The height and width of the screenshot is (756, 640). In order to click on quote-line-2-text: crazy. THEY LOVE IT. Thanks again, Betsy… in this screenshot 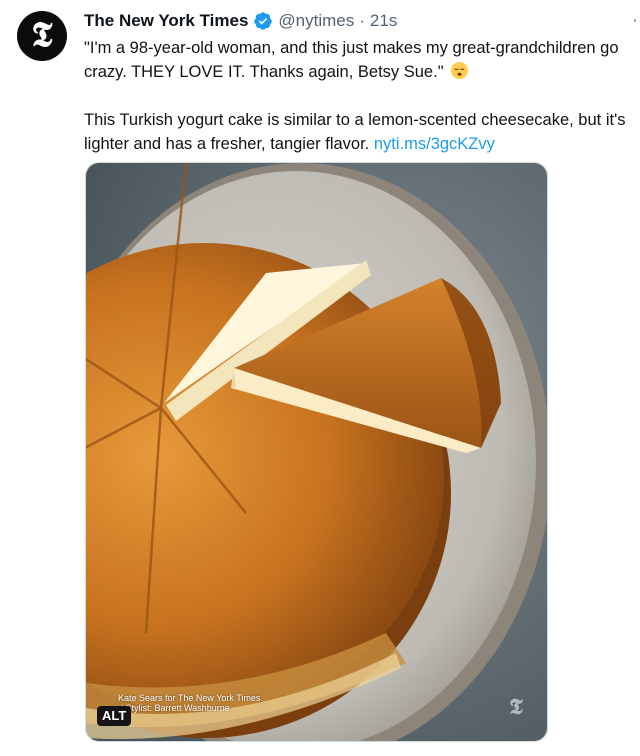, I will do `click(264, 72)`.